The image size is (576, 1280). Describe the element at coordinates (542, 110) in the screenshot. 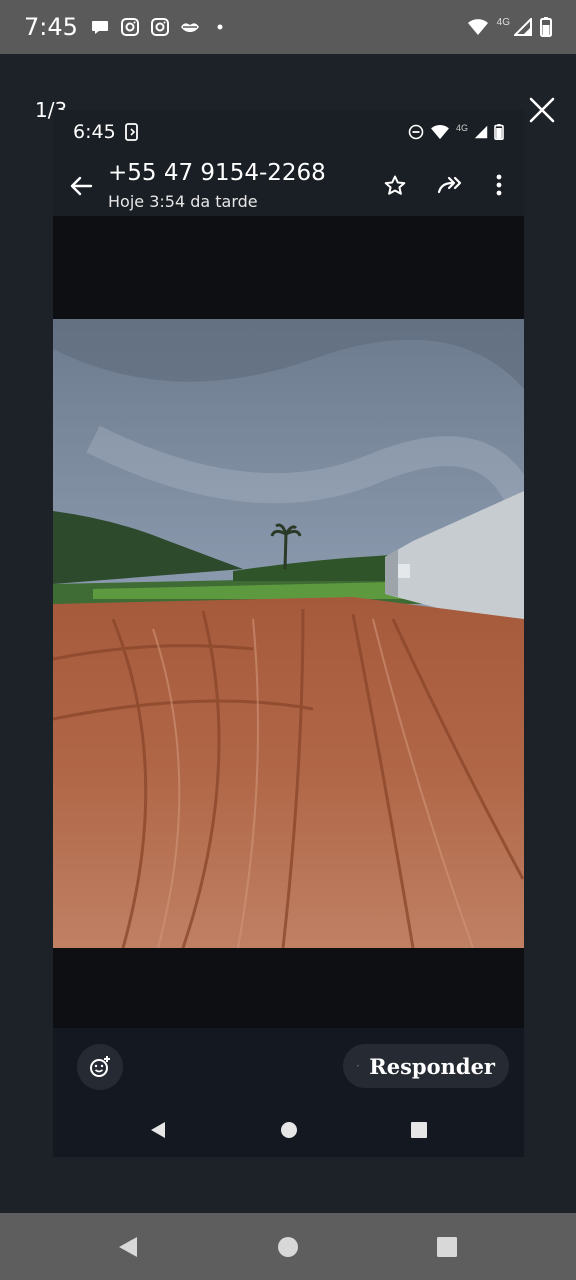

I see `close-icon` at that location.